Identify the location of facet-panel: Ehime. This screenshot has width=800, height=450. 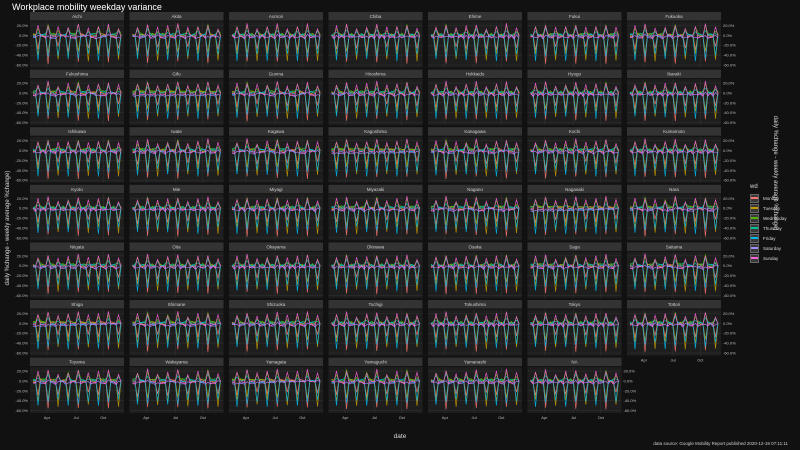
(475, 40).